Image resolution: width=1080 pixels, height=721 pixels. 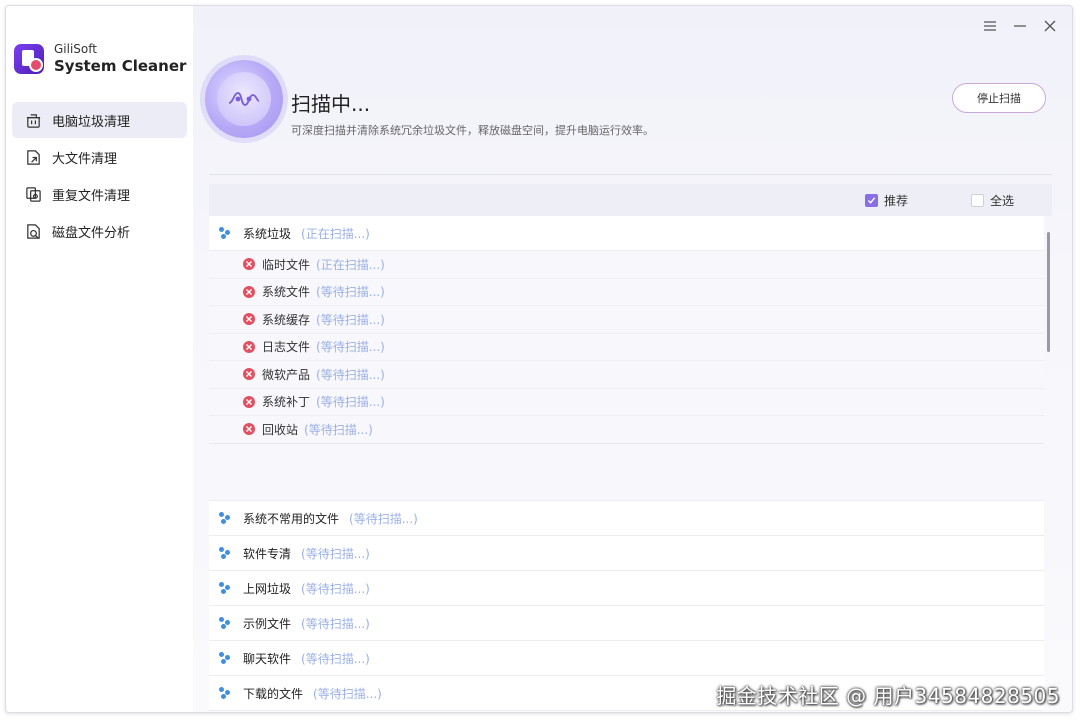 What do you see at coordinates (91, 122) in the screenshot?
I see `sidebar-item-label: 电脑垃圾清理` at bounding box center [91, 122].